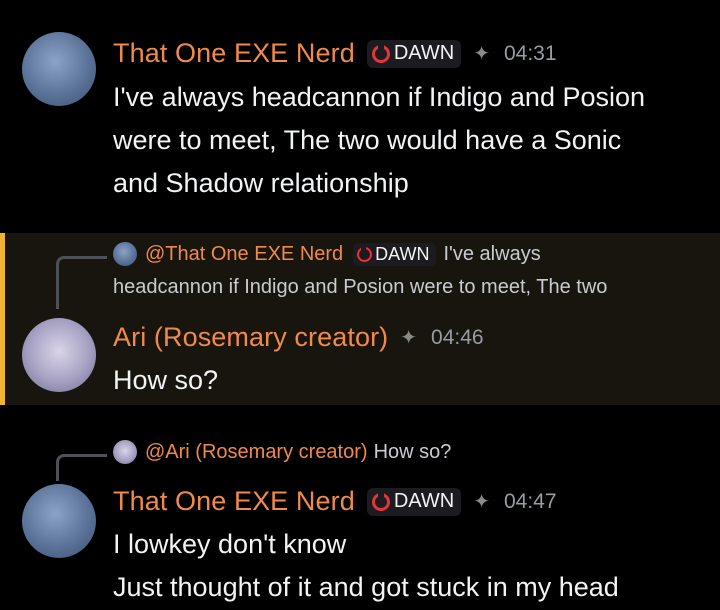 Image resolution: width=720 pixels, height=610 pixels. What do you see at coordinates (250, 337) in the screenshot?
I see `username: Ari (Rosemary creator)` at bounding box center [250, 337].